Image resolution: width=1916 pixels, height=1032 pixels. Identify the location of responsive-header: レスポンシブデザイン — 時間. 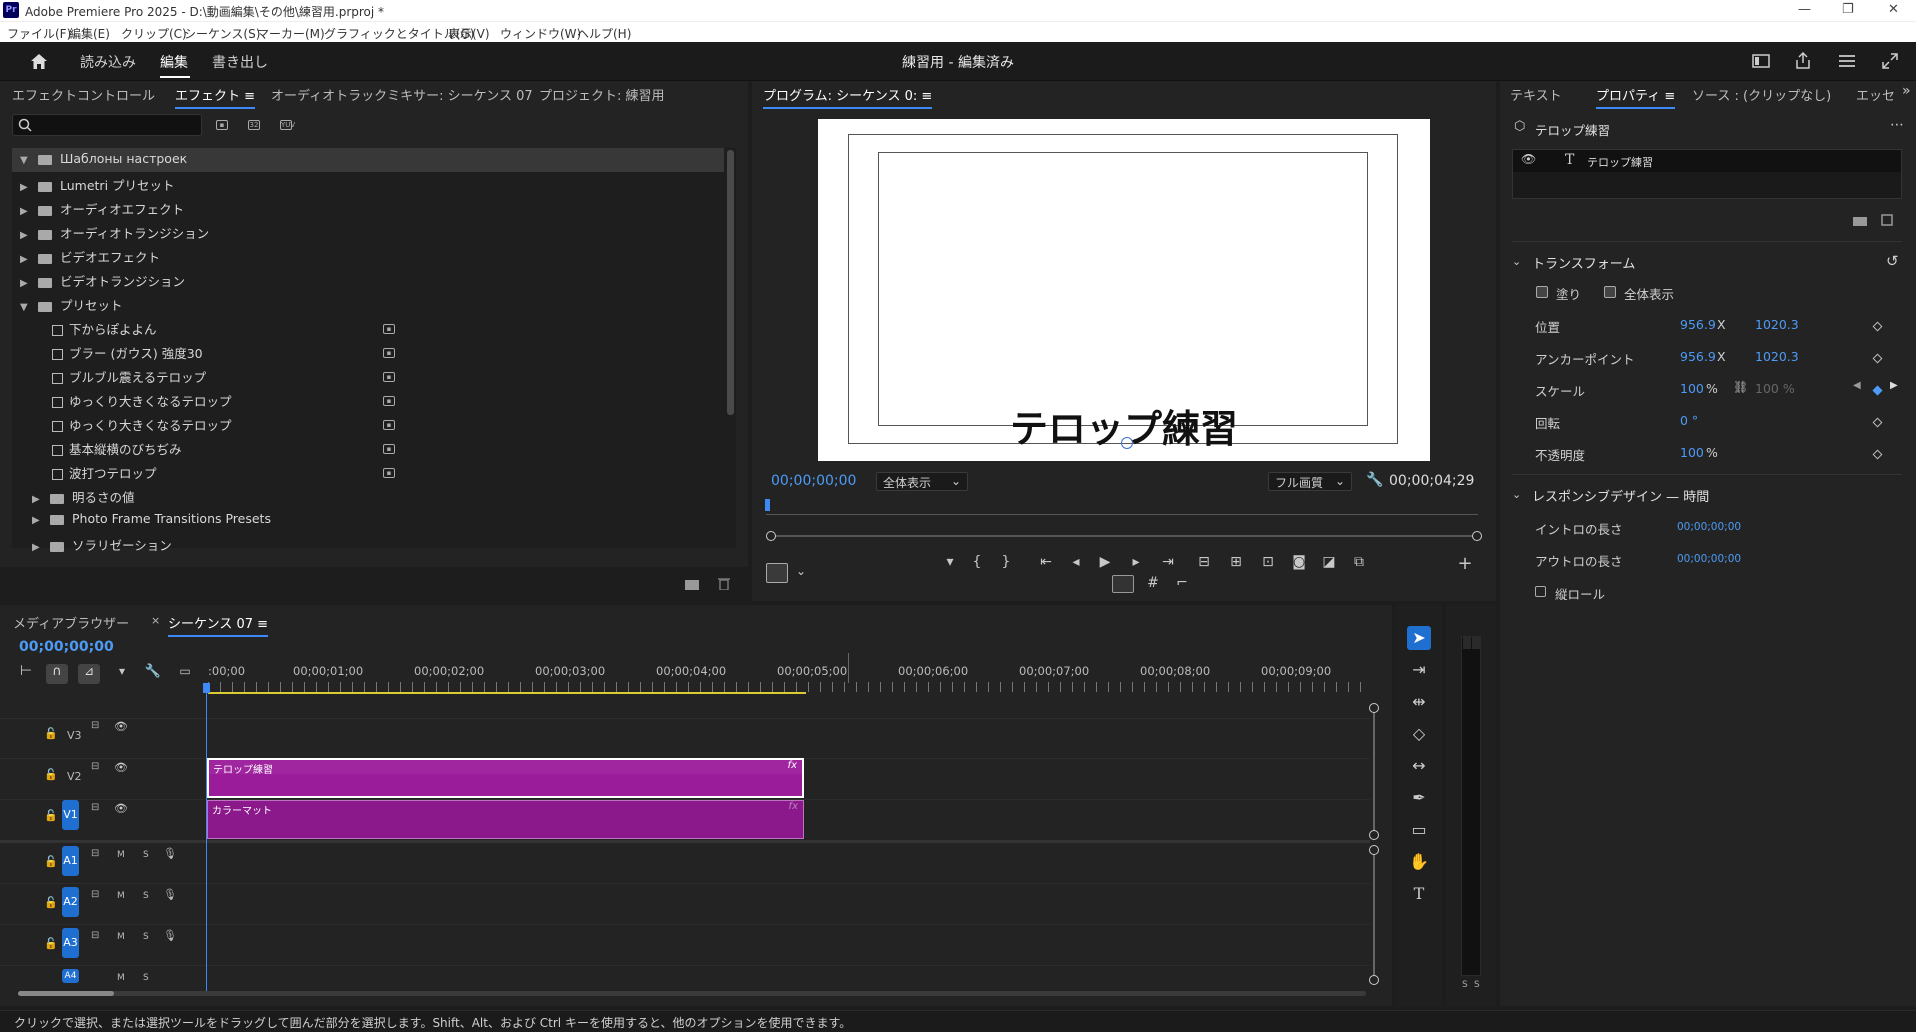
(1620, 495).